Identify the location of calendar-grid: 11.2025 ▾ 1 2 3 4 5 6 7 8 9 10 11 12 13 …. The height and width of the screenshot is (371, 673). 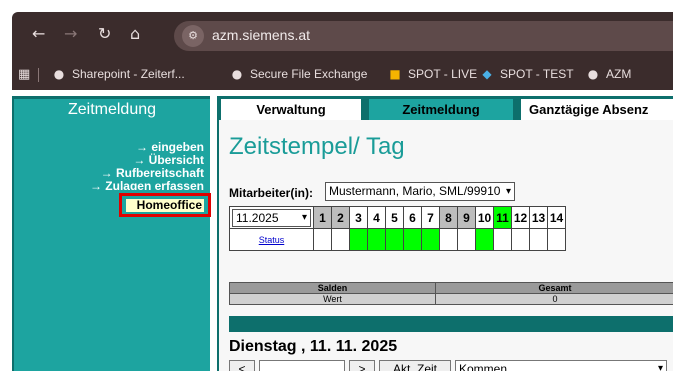
(397, 228).